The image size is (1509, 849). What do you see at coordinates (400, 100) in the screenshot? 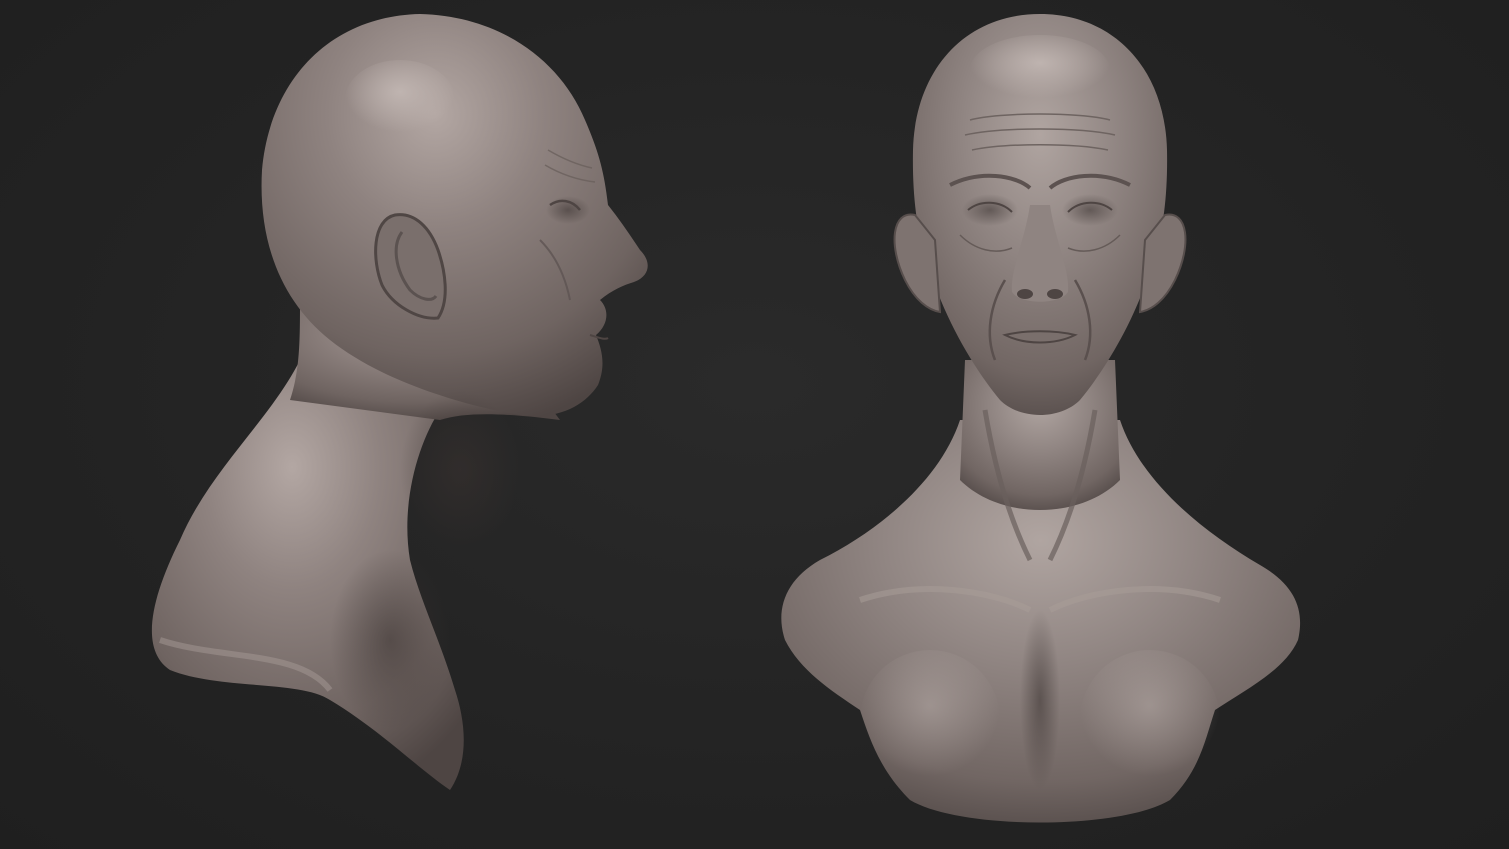
I see `side-scalp-highlight` at bounding box center [400, 100].